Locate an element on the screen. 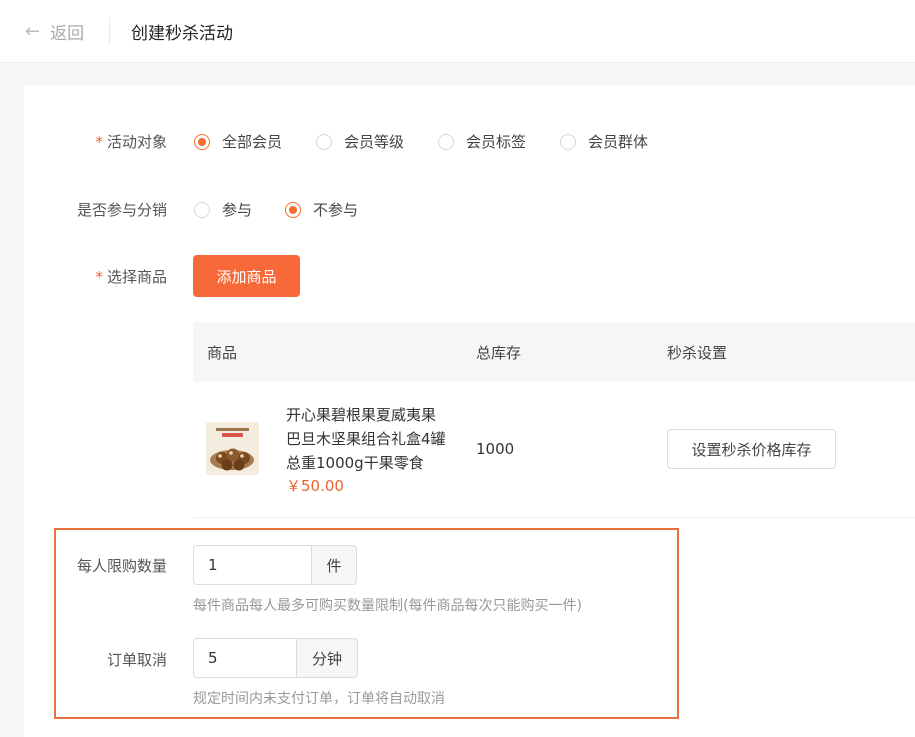 The width and height of the screenshot is (915, 737). column-header-goods: 商品 is located at coordinates (222, 353).